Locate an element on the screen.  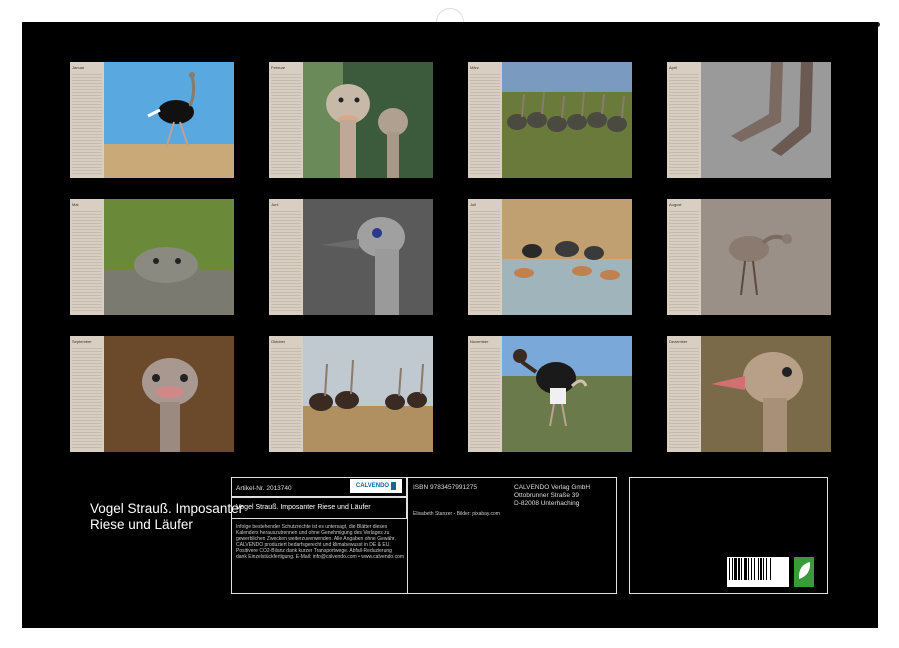
month-card-dezember: Dezember is located at coordinates (749, 394).